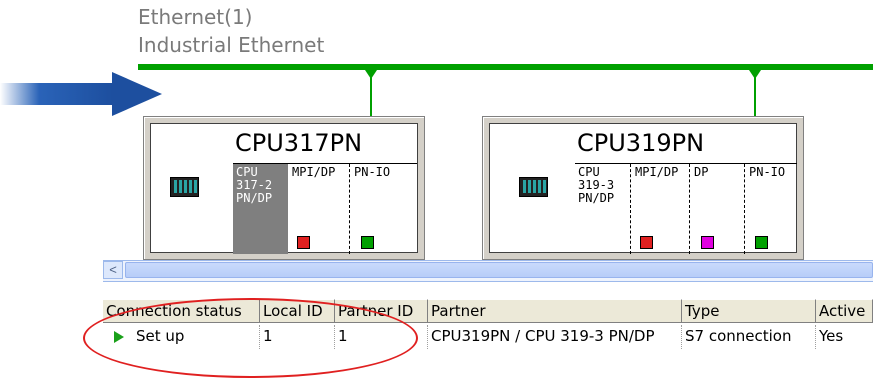 Image resolution: width=873 pixels, height=385 pixels. Describe the element at coordinates (113, 270) in the screenshot. I see `scroll-left-button: <` at that location.